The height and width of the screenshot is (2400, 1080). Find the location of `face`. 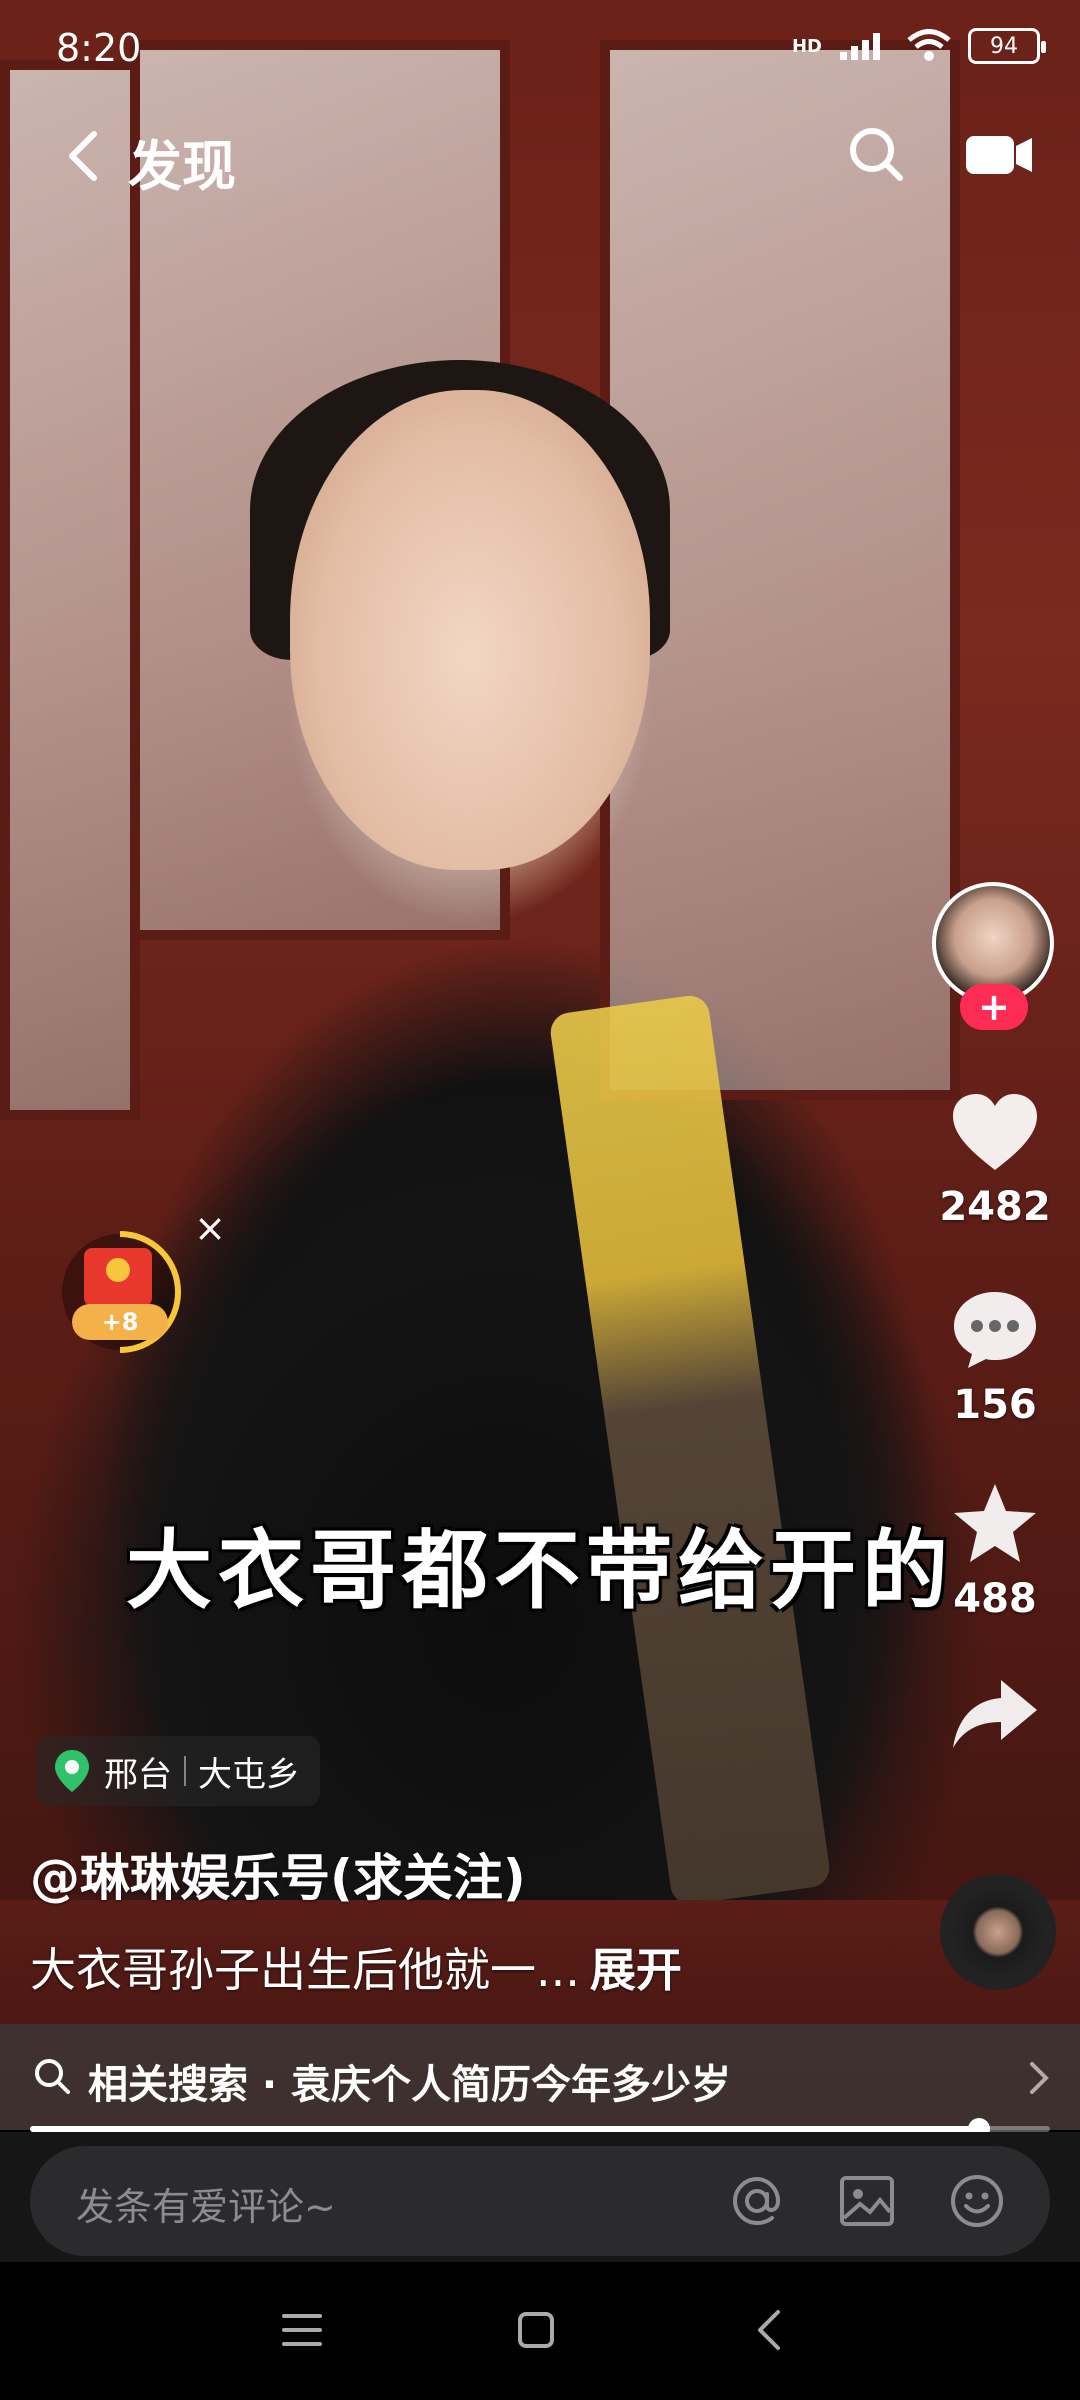

face is located at coordinates (470, 630).